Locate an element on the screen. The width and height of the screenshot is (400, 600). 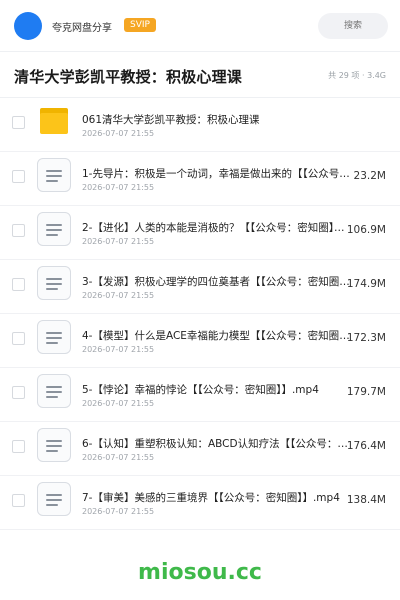
file-name: 6-【认知】重塑积极认知：ABCD认知疗法【【公众号：密知圈】】.mp4 is located at coordinates (216, 443).